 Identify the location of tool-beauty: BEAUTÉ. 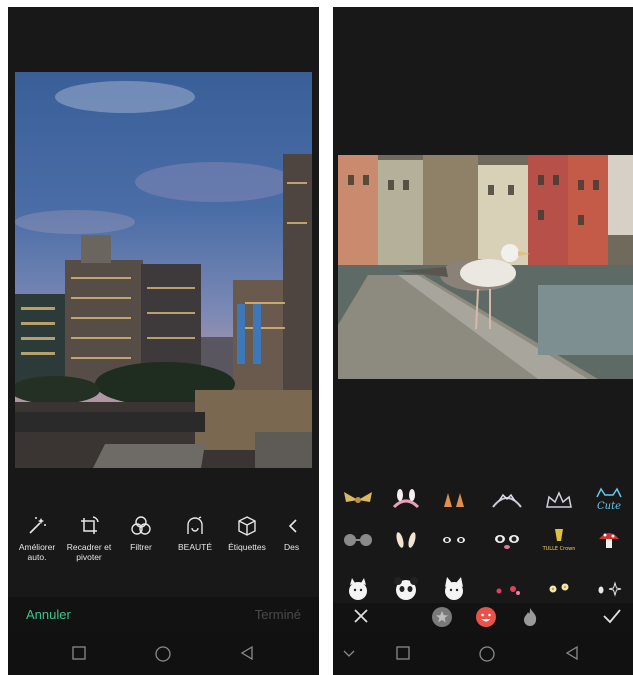
(195, 533).